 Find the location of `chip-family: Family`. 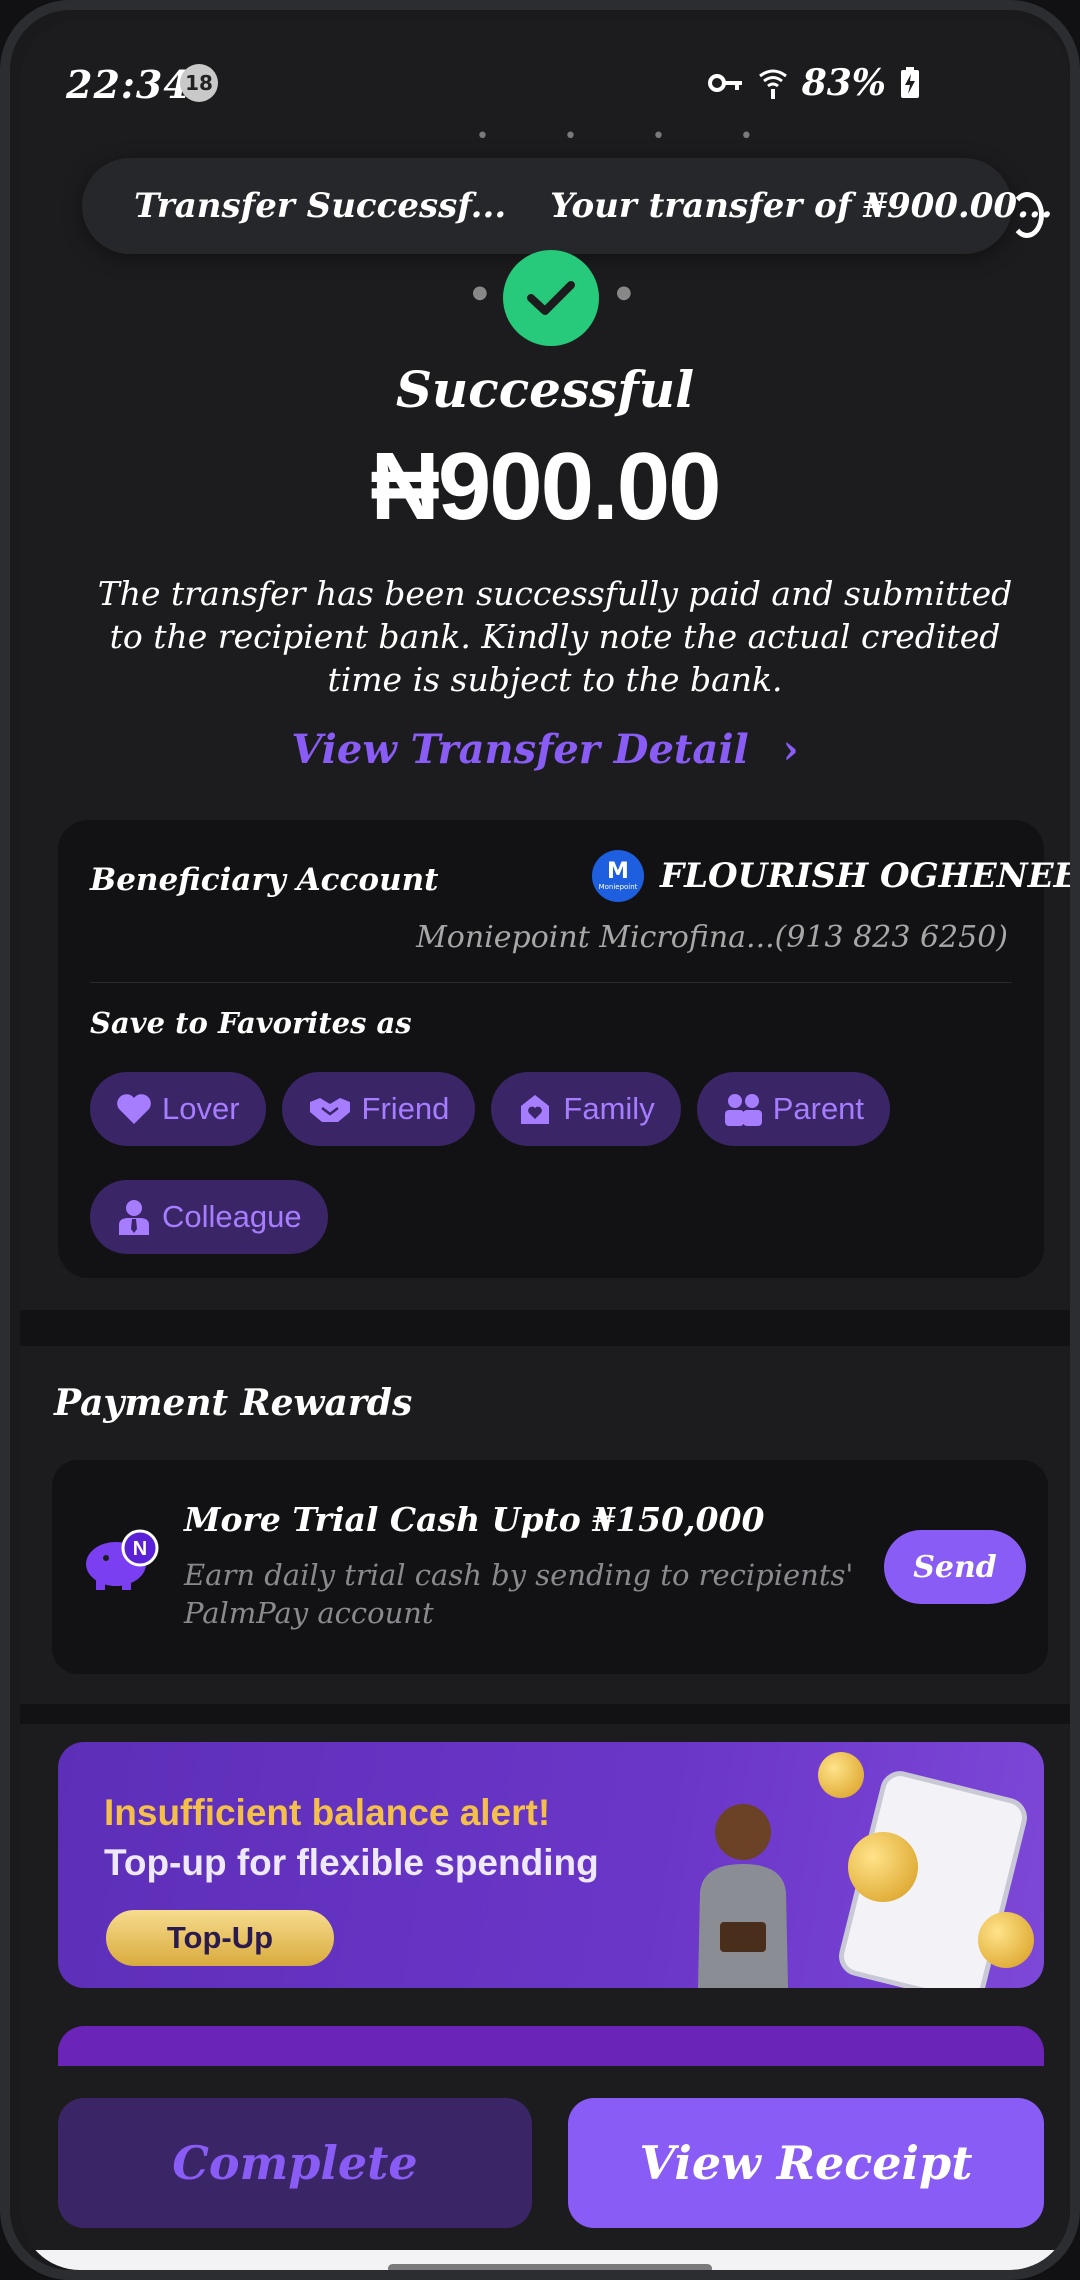

chip-family: Family is located at coordinates (586, 1109).